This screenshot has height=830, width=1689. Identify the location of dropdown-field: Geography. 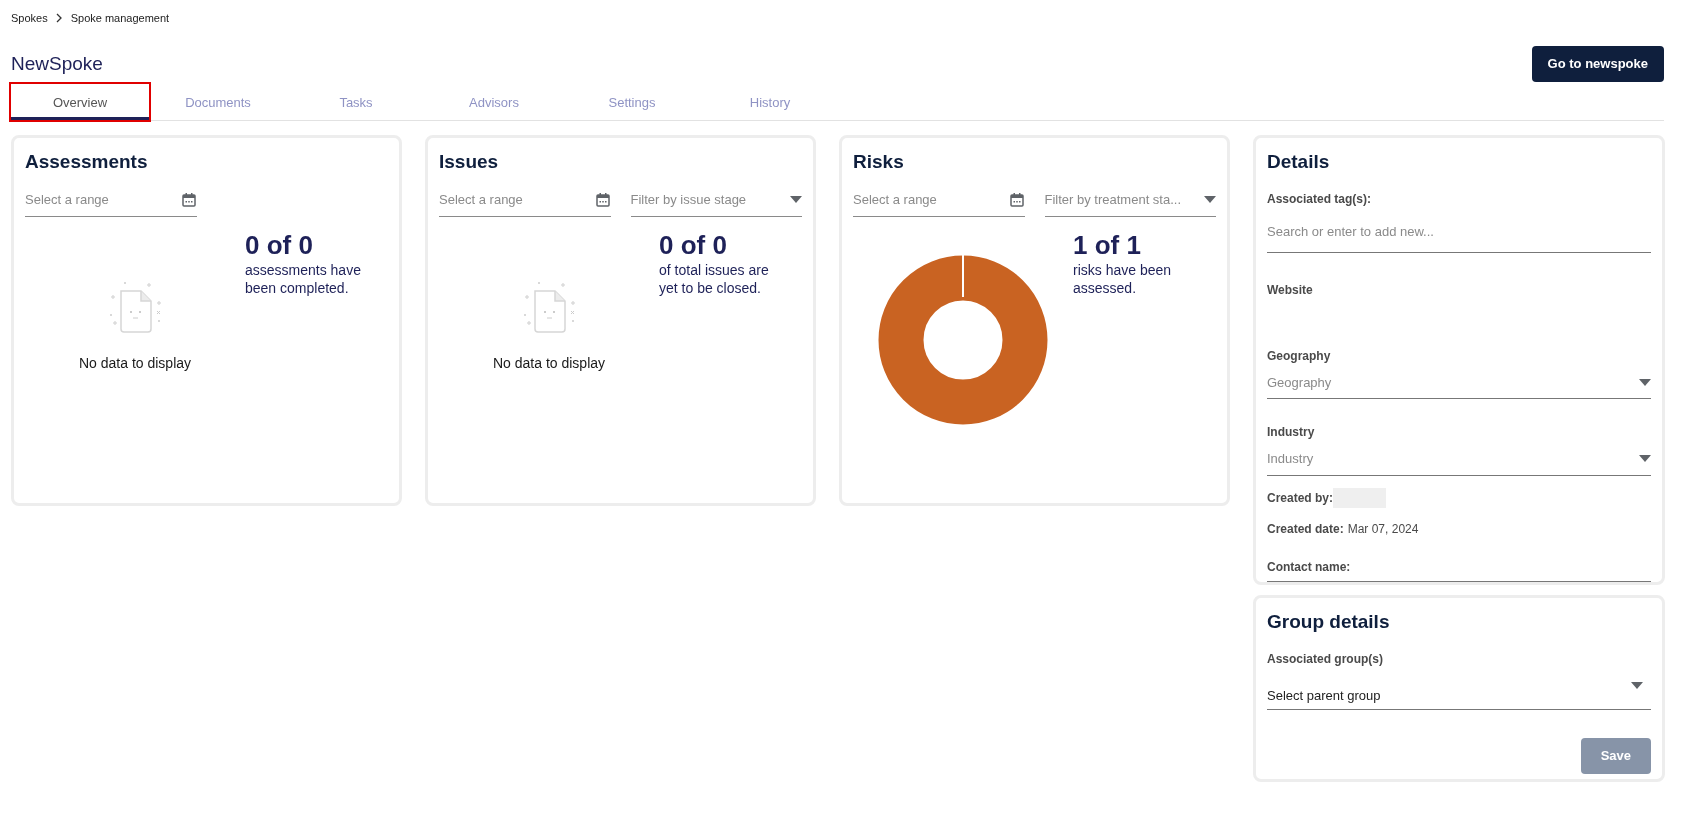
(1459, 385).